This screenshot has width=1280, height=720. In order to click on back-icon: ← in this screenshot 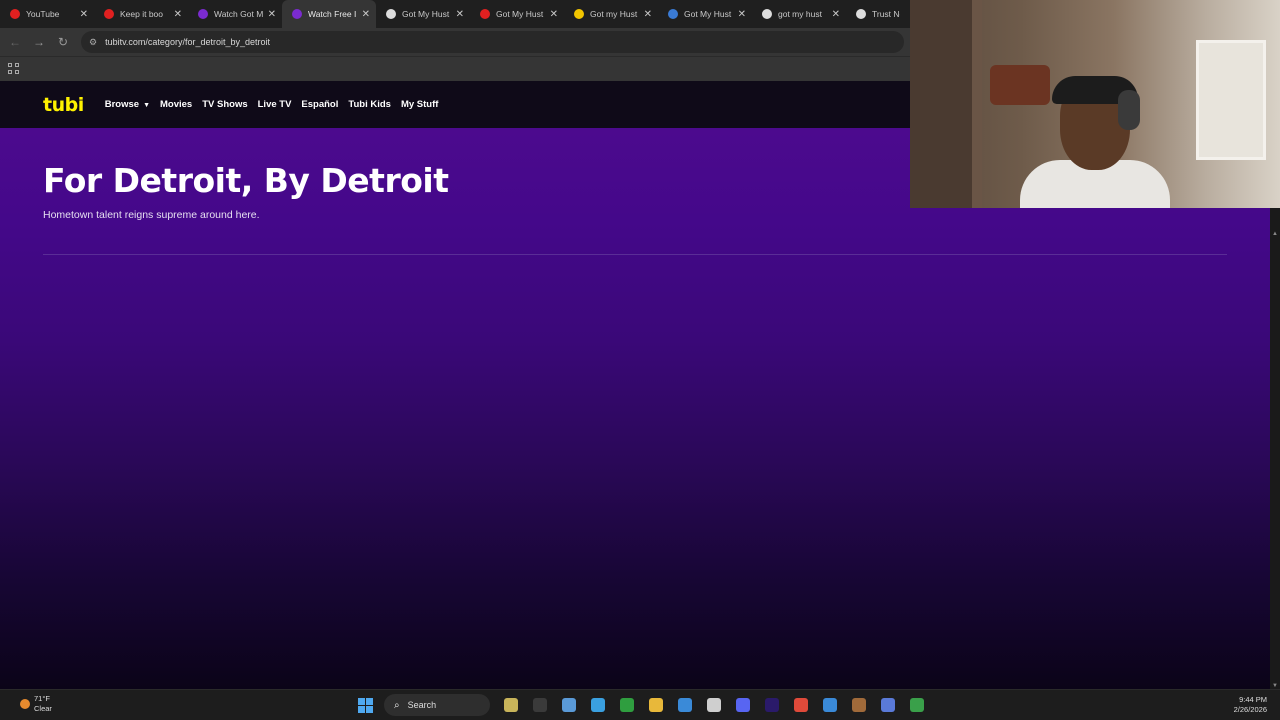, I will do `click(15, 42)`.